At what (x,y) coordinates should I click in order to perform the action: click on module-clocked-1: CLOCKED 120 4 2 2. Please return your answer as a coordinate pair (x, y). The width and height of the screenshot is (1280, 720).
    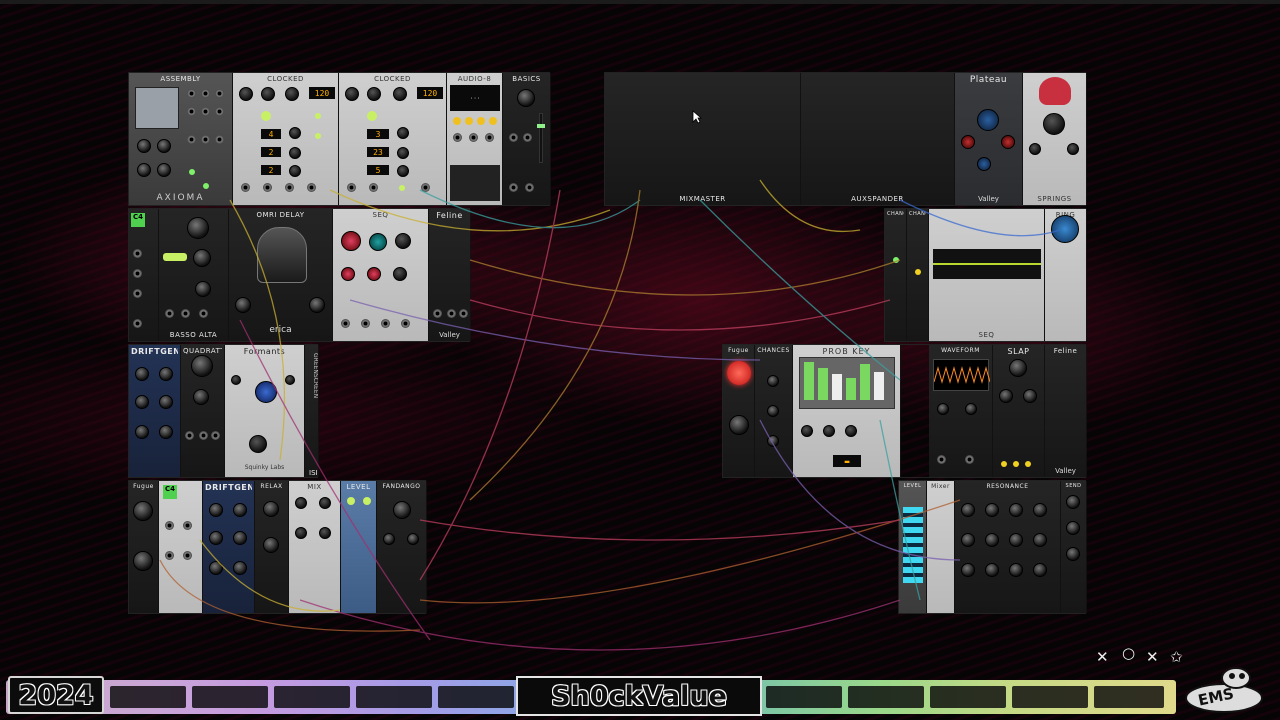
    Looking at the image, I should click on (286, 139).